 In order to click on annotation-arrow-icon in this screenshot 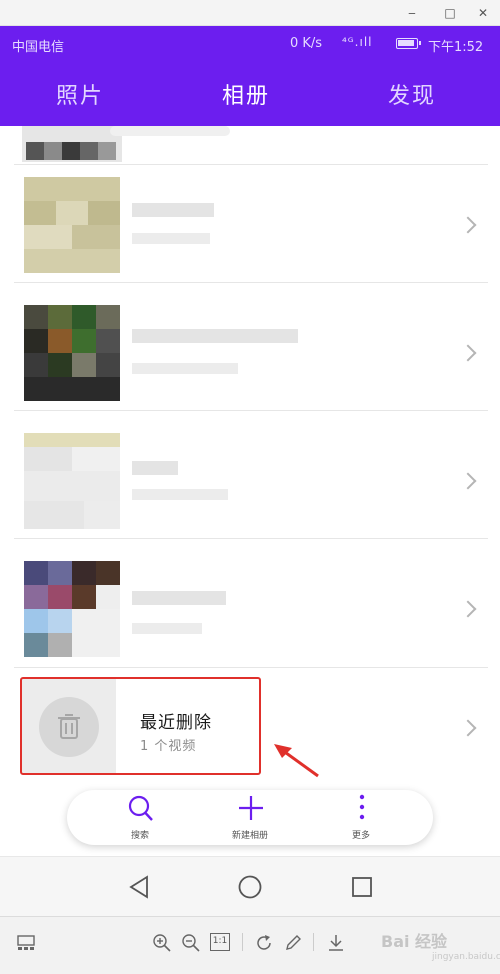, I will do `click(296, 761)`.